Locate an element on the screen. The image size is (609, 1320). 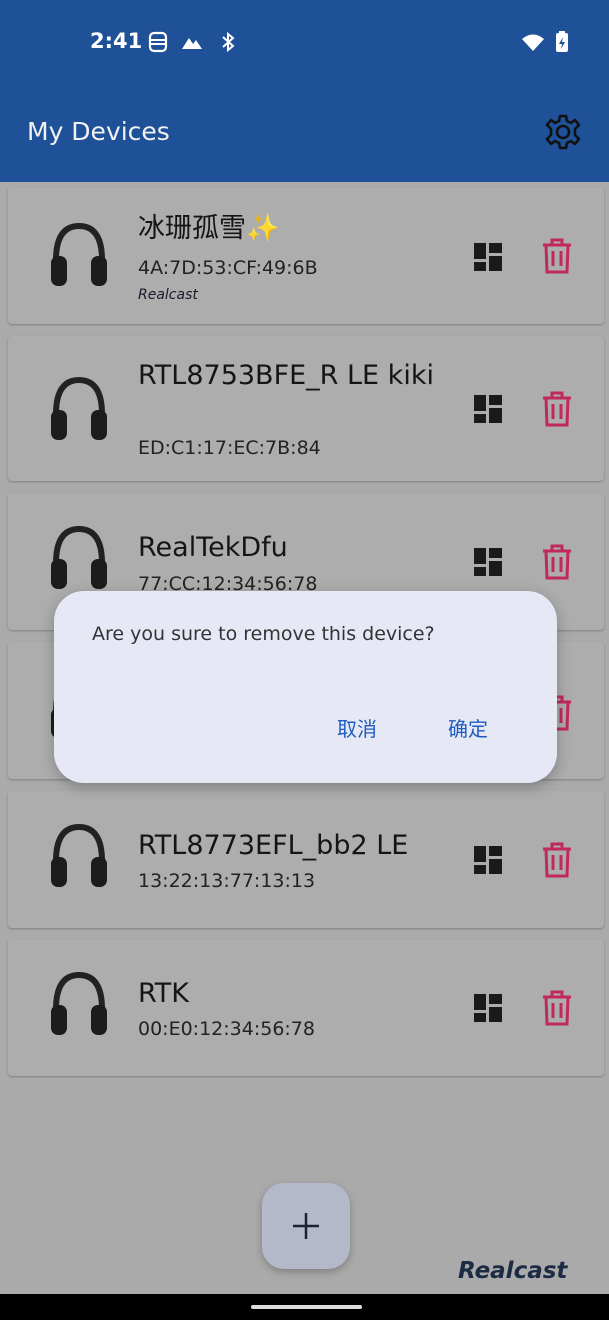
confirm-button: 确定 is located at coordinates (468, 727).